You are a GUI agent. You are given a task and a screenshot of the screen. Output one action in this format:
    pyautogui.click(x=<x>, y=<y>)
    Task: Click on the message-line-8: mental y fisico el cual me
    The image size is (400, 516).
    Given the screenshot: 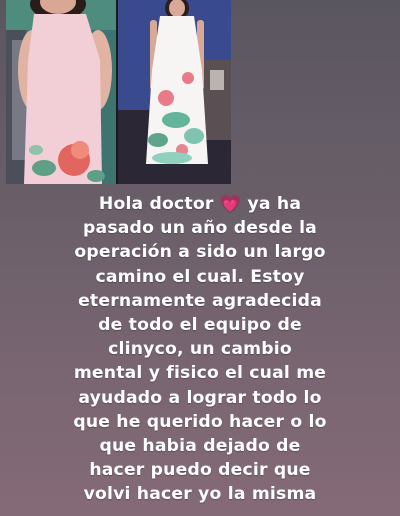 What is the action you would take?
    pyautogui.click(x=200, y=373)
    